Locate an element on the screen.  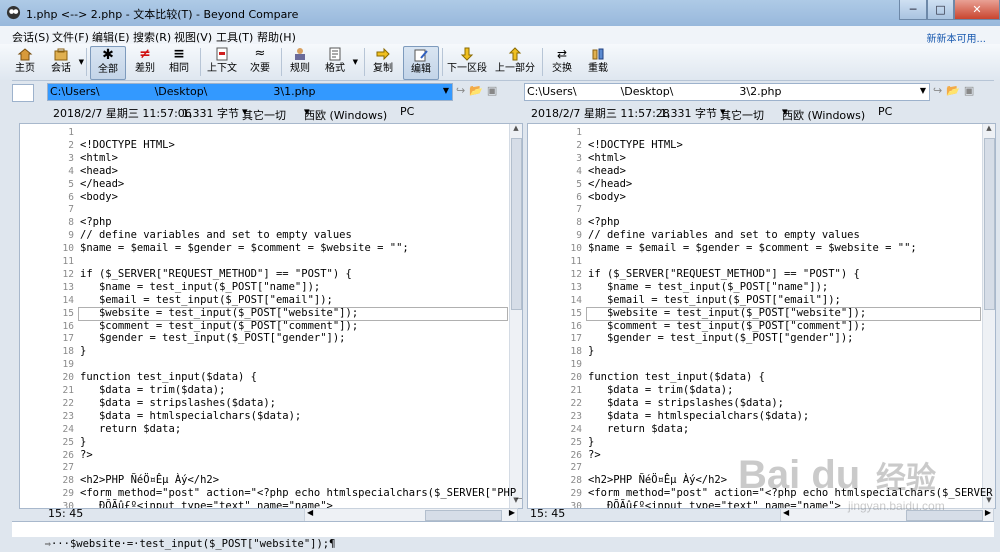
reload-button: 重载 is located at coordinates (598, 62).